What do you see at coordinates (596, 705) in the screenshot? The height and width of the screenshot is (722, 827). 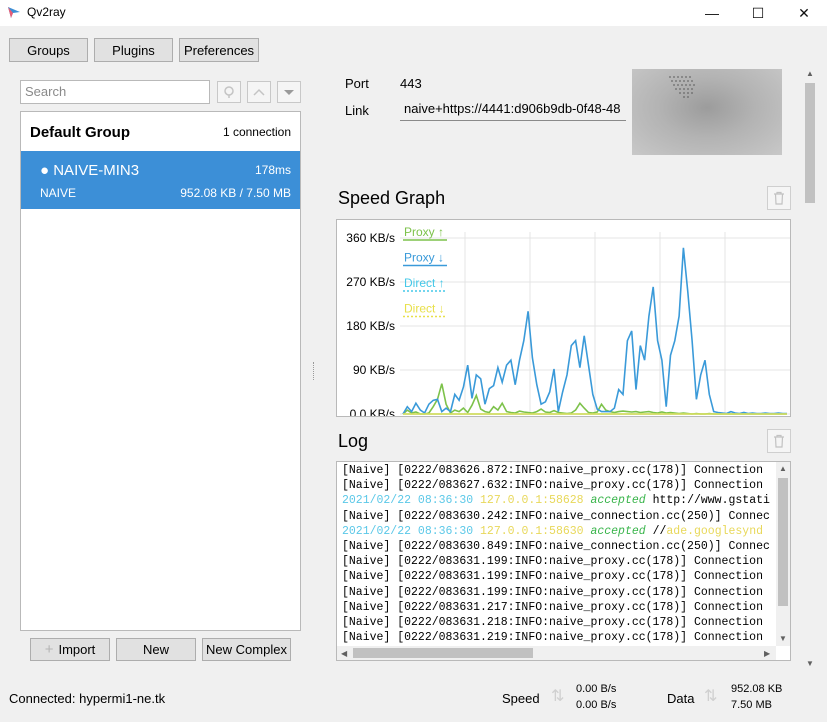 I see `speed-down-value: 0.00 B/s` at bounding box center [596, 705].